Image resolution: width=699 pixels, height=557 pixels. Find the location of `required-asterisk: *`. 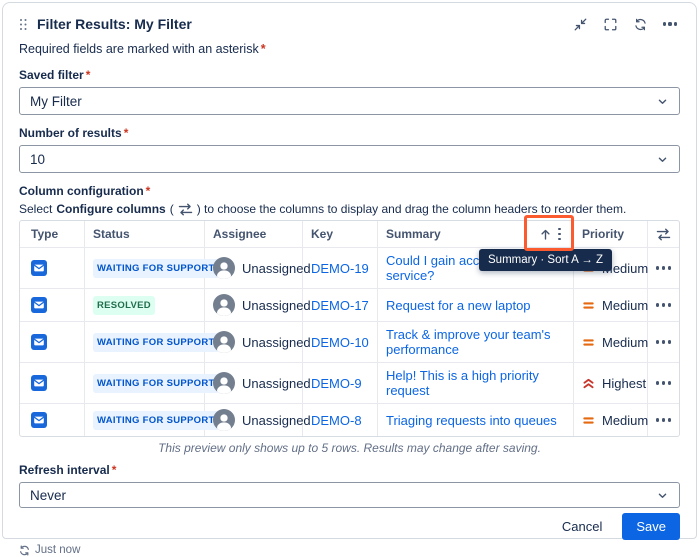

required-asterisk: * is located at coordinates (263, 49).